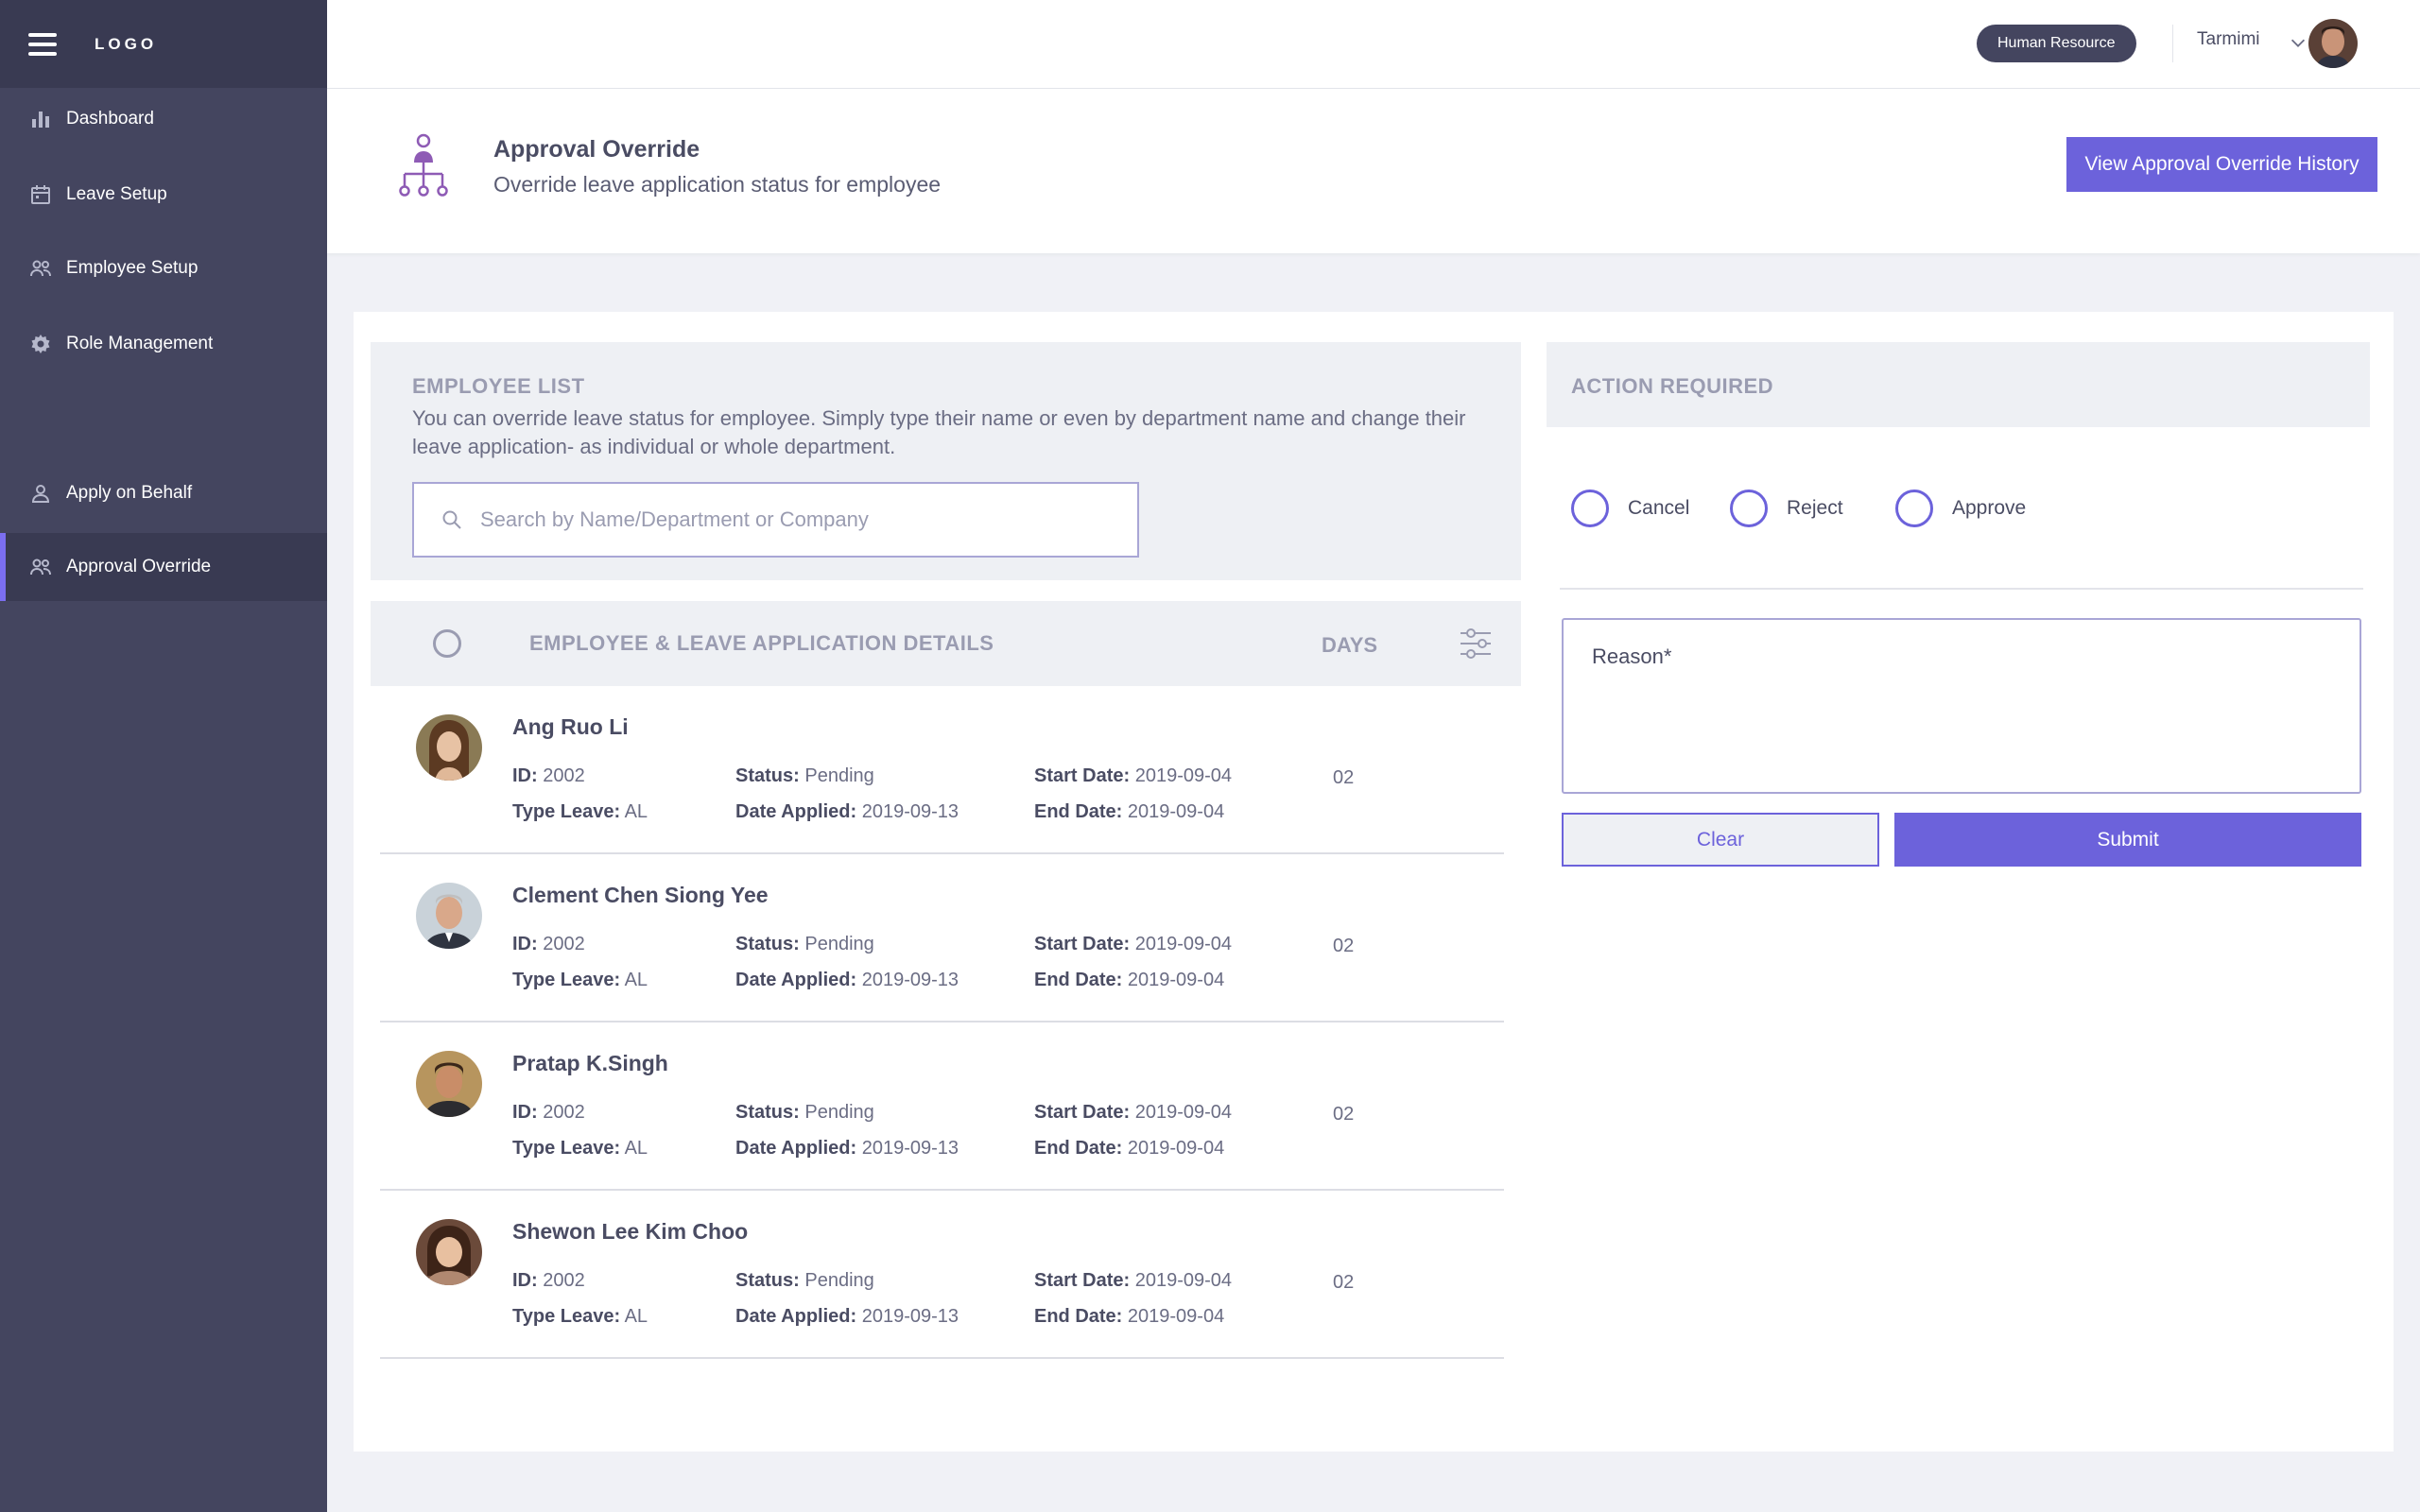 The height and width of the screenshot is (1512, 2420). Describe the element at coordinates (163, 493) in the screenshot. I see `sidebar-item-apply-on-behalf: Apply on Behalf` at that location.